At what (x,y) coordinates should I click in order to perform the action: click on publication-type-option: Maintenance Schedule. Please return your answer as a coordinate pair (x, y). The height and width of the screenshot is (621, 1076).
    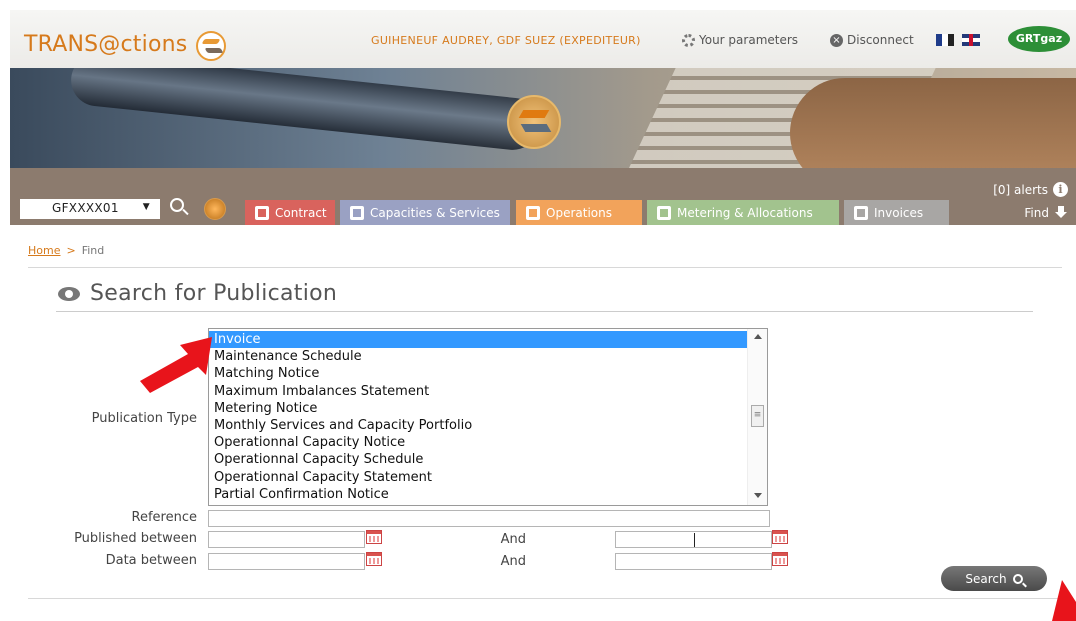
    Looking at the image, I should click on (478, 356).